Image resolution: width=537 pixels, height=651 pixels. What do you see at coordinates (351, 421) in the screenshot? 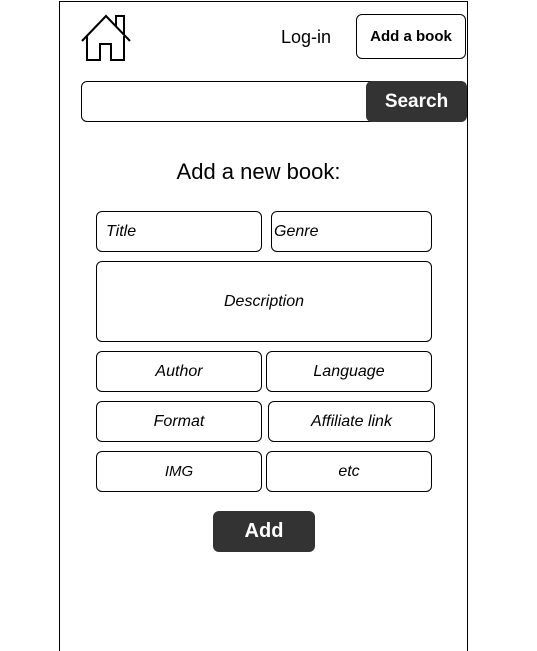
I see `affiliate-link-field: Affiliate link` at bounding box center [351, 421].